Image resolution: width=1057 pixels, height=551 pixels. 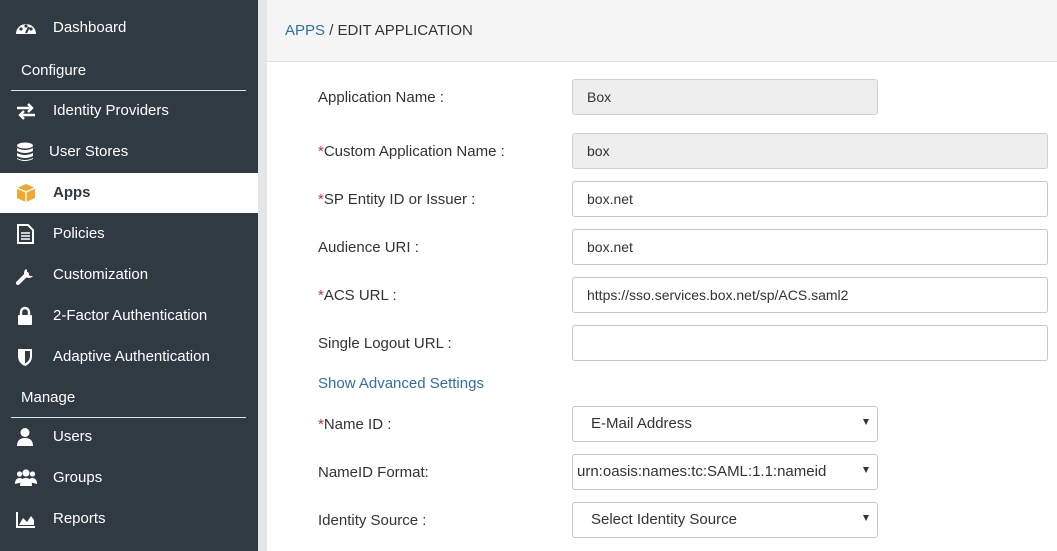 What do you see at coordinates (24, 277) in the screenshot?
I see `wrench-icon` at bounding box center [24, 277].